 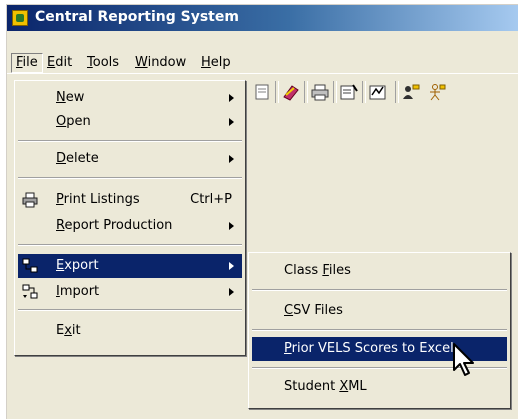 I want to click on menu-tools: Tools, so click(x=103, y=63).